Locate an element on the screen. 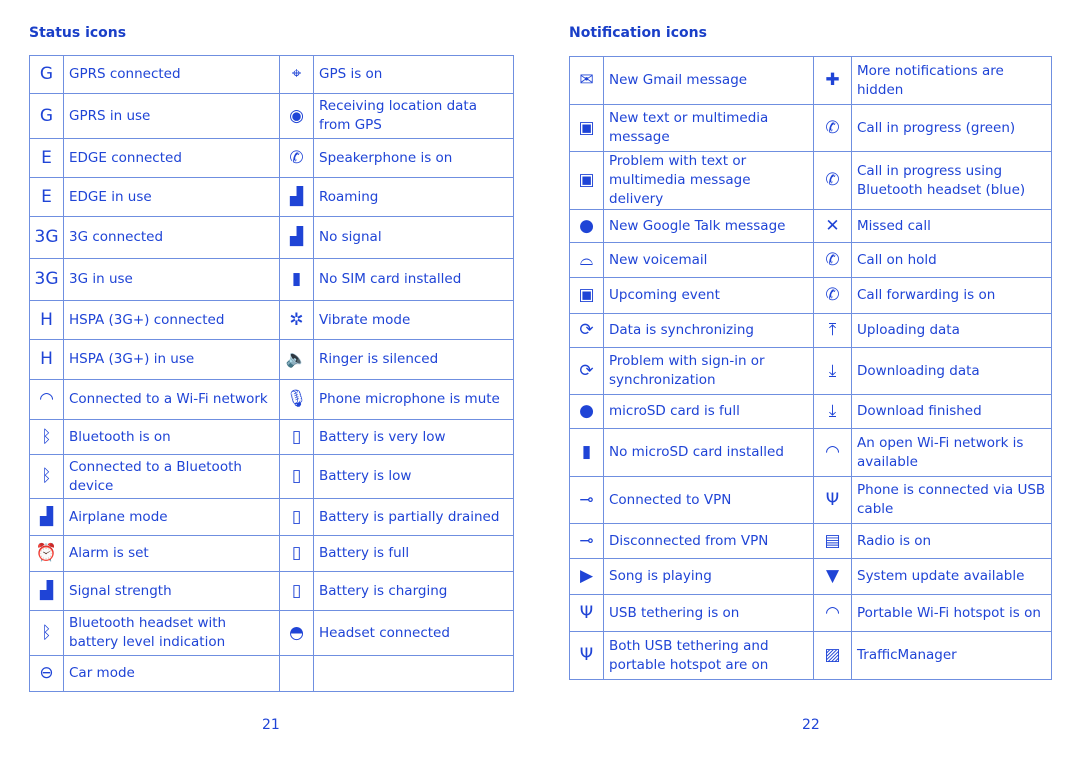  table-row: ⊖ Car mode is located at coordinates (271, 673).